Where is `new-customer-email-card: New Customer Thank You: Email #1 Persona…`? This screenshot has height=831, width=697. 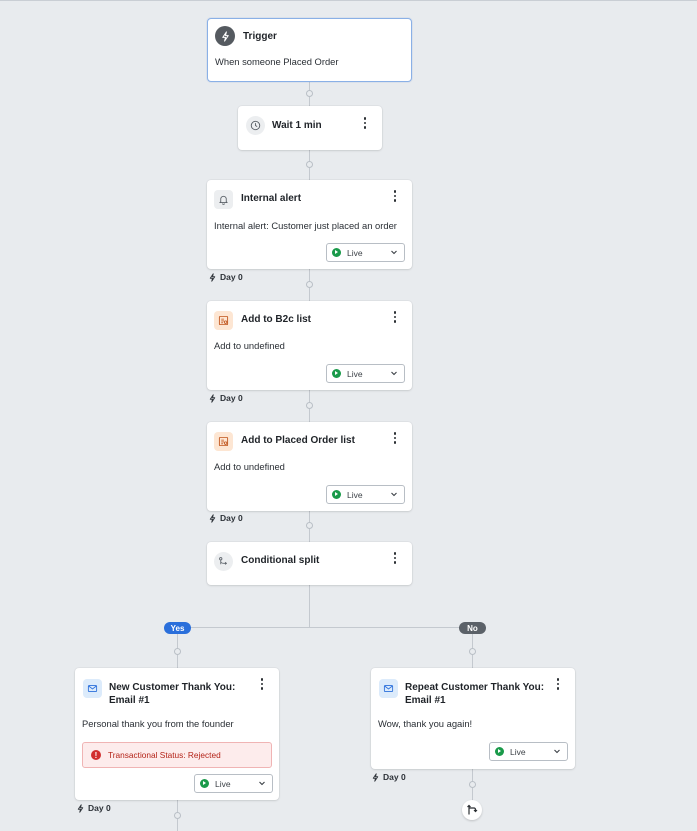
new-customer-email-card: New Customer Thank You: Email #1 Persona… is located at coordinates (177, 734).